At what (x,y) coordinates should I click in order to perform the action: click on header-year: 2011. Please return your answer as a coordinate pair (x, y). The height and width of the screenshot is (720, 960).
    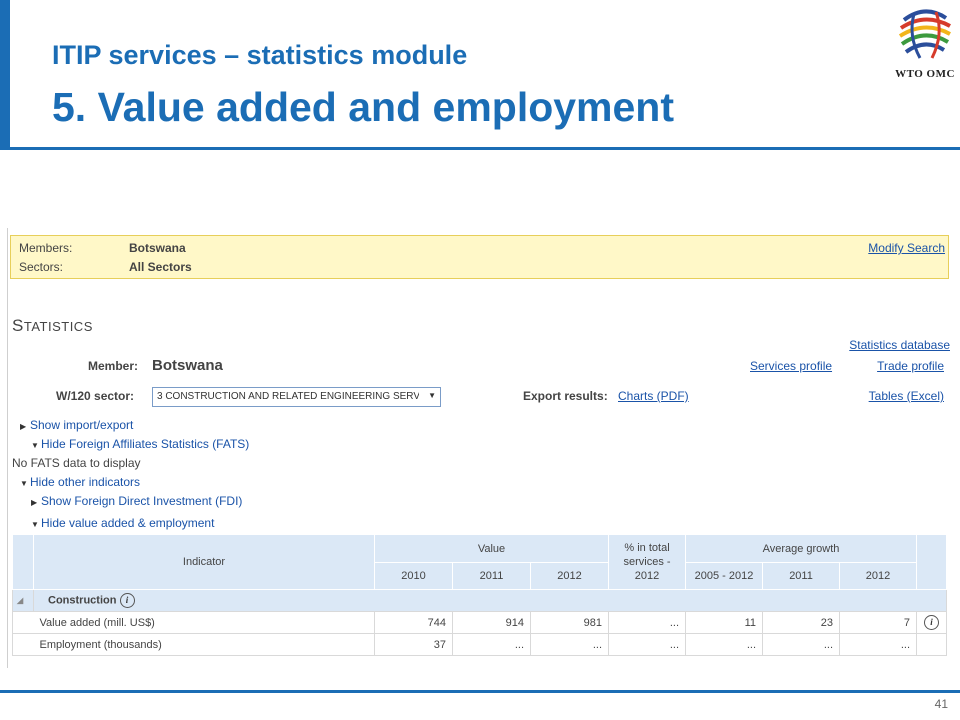
    Looking at the image, I should click on (491, 576).